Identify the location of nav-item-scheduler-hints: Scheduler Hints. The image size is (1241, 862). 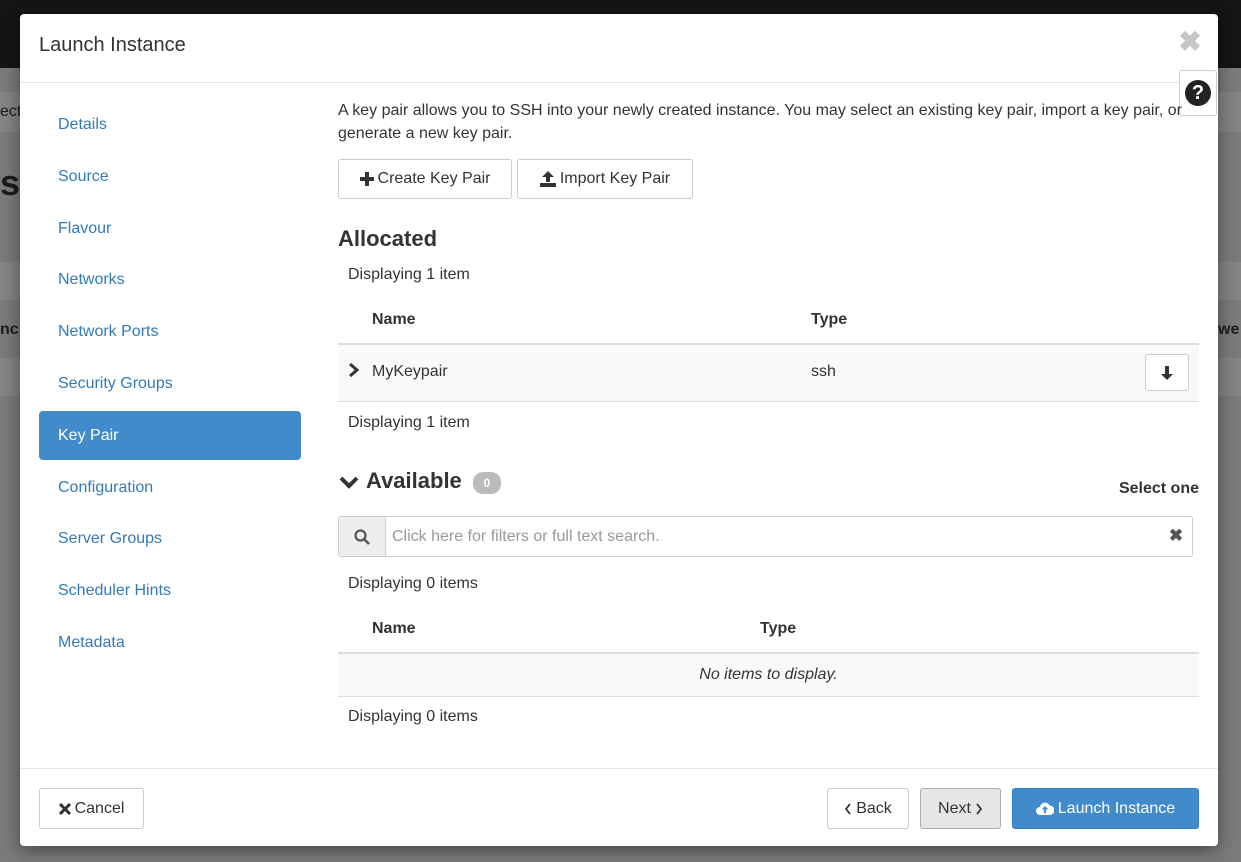
(170, 590).